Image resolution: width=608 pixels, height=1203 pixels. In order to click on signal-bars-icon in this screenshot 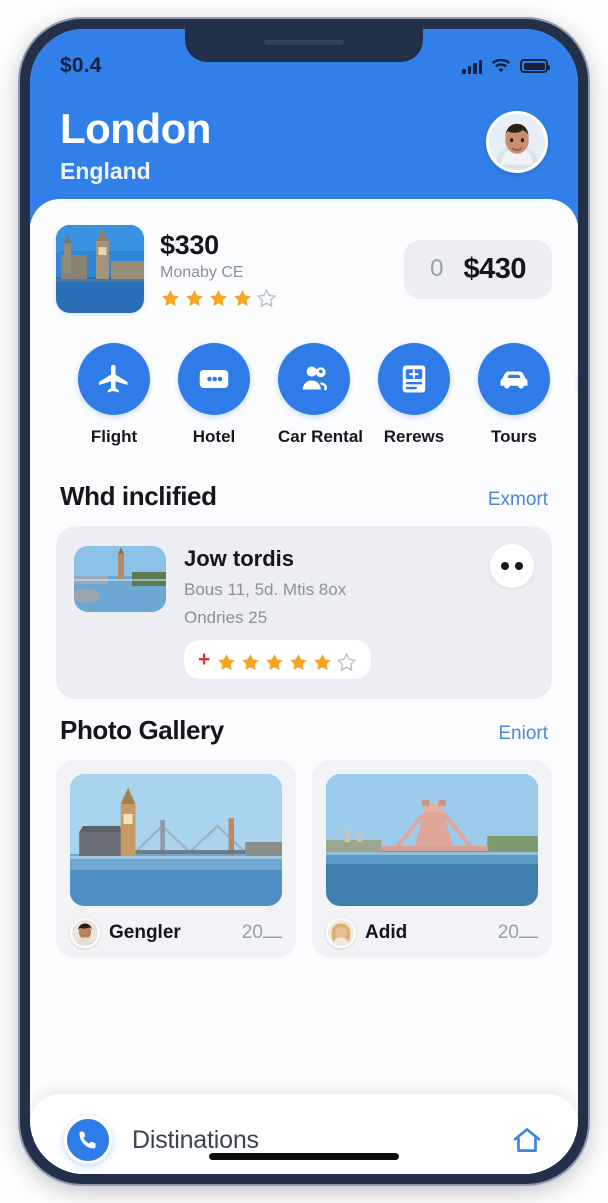, I will do `click(472, 66)`.